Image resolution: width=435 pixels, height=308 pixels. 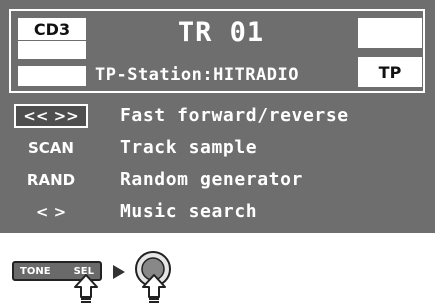 I want to click on function-description: Fast forward/reverse, so click(x=234, y=115).